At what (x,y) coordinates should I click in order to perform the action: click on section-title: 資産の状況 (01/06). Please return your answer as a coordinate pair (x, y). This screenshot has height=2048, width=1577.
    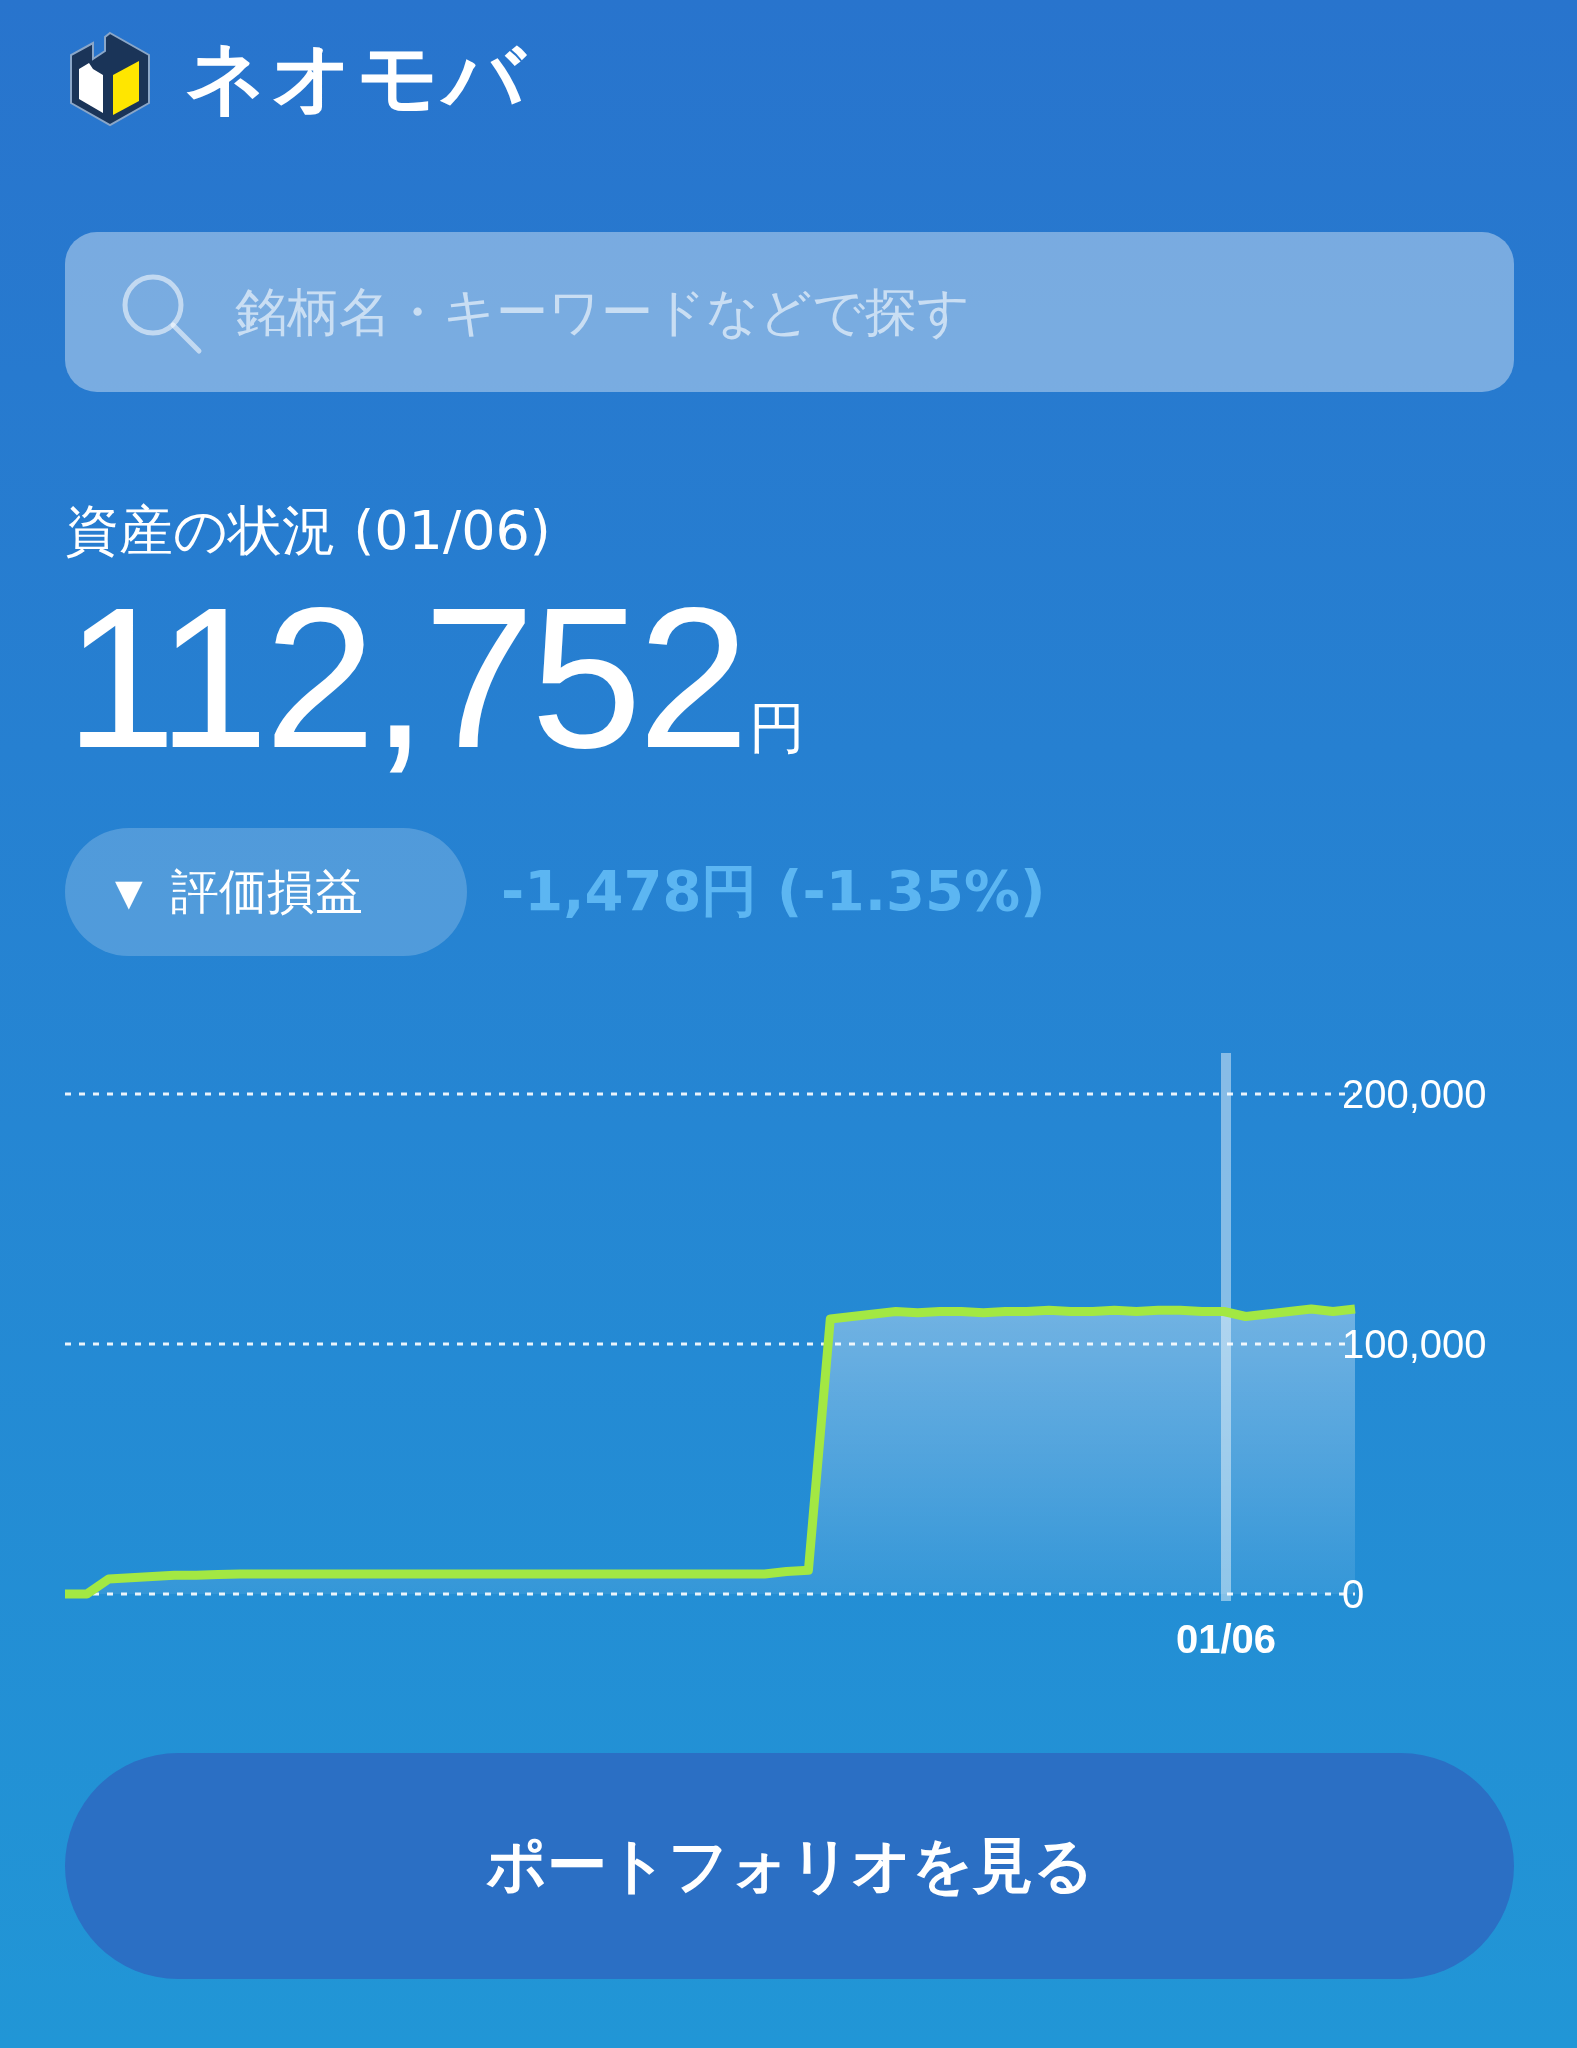
    Looking at the image, I should click on (308, 531).